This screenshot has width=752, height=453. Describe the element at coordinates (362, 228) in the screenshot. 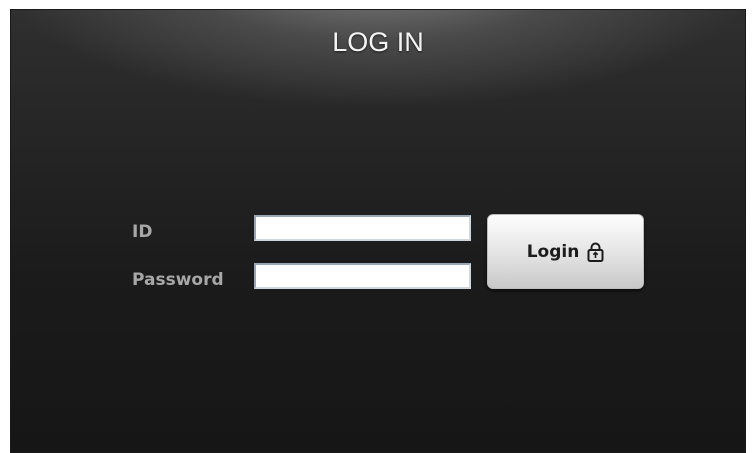

I see `id-input` at that location.